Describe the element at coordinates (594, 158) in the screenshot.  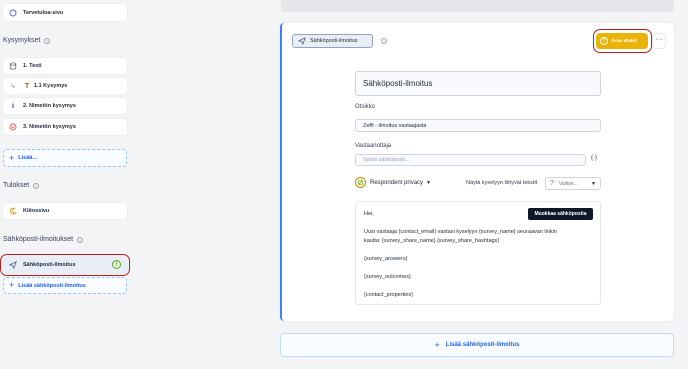
I see `variable-icon: {·}` at that location.